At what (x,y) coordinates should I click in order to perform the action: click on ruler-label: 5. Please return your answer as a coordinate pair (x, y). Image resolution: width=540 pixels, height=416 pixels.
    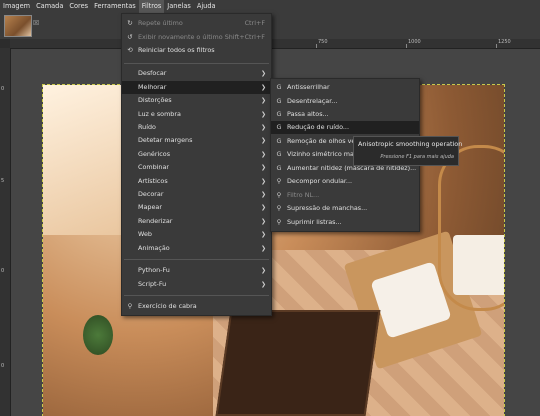
    Looking at the image, I should click on (3, 181).